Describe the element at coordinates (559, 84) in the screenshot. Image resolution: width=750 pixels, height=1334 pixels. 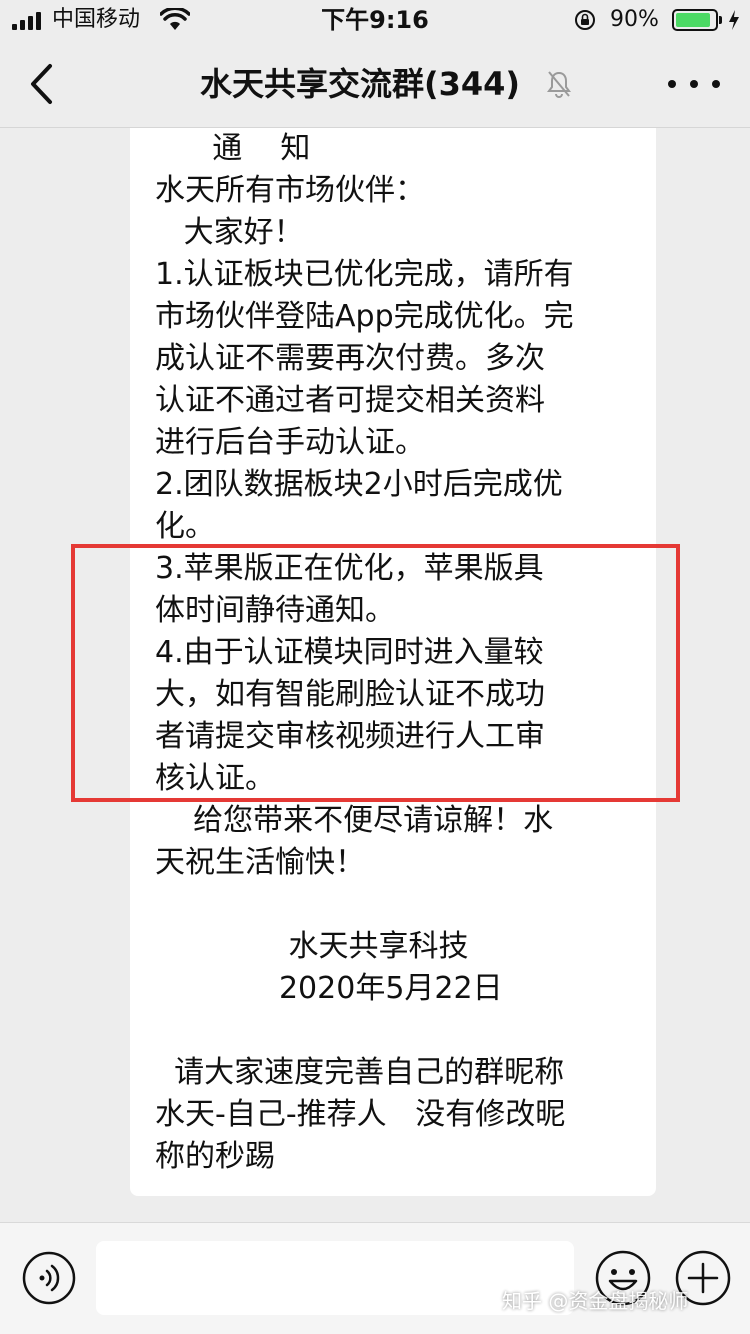
I see `bell-slash-icon` at that location.